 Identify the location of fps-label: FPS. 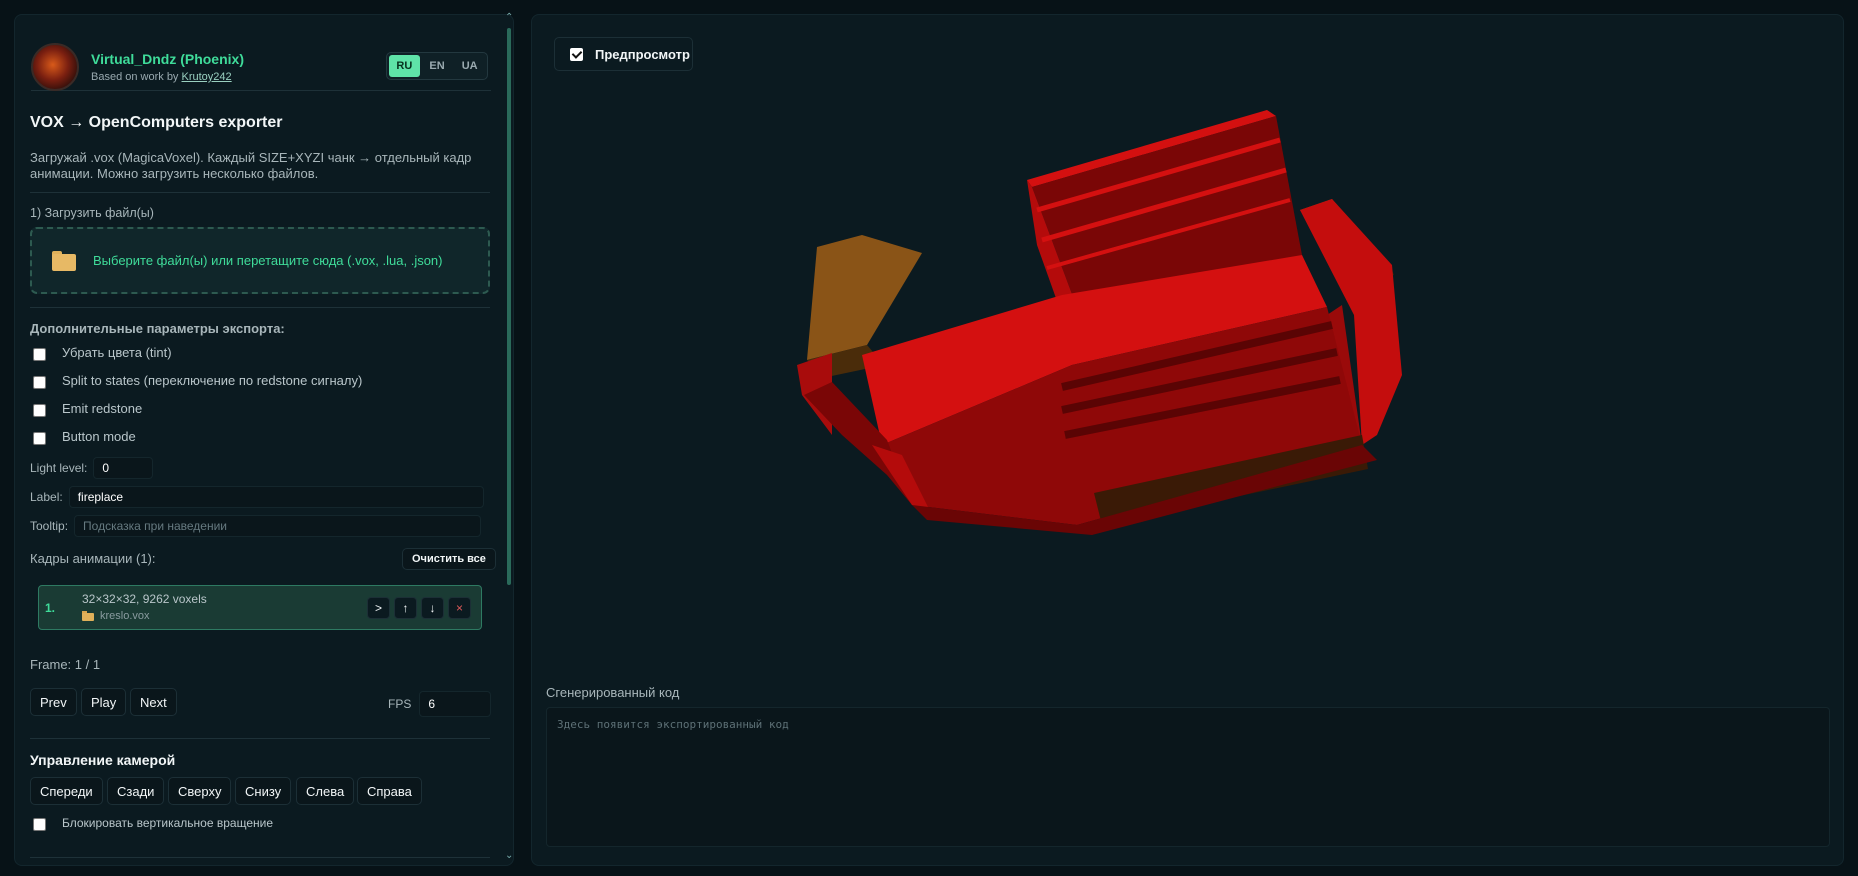
(400, 704).